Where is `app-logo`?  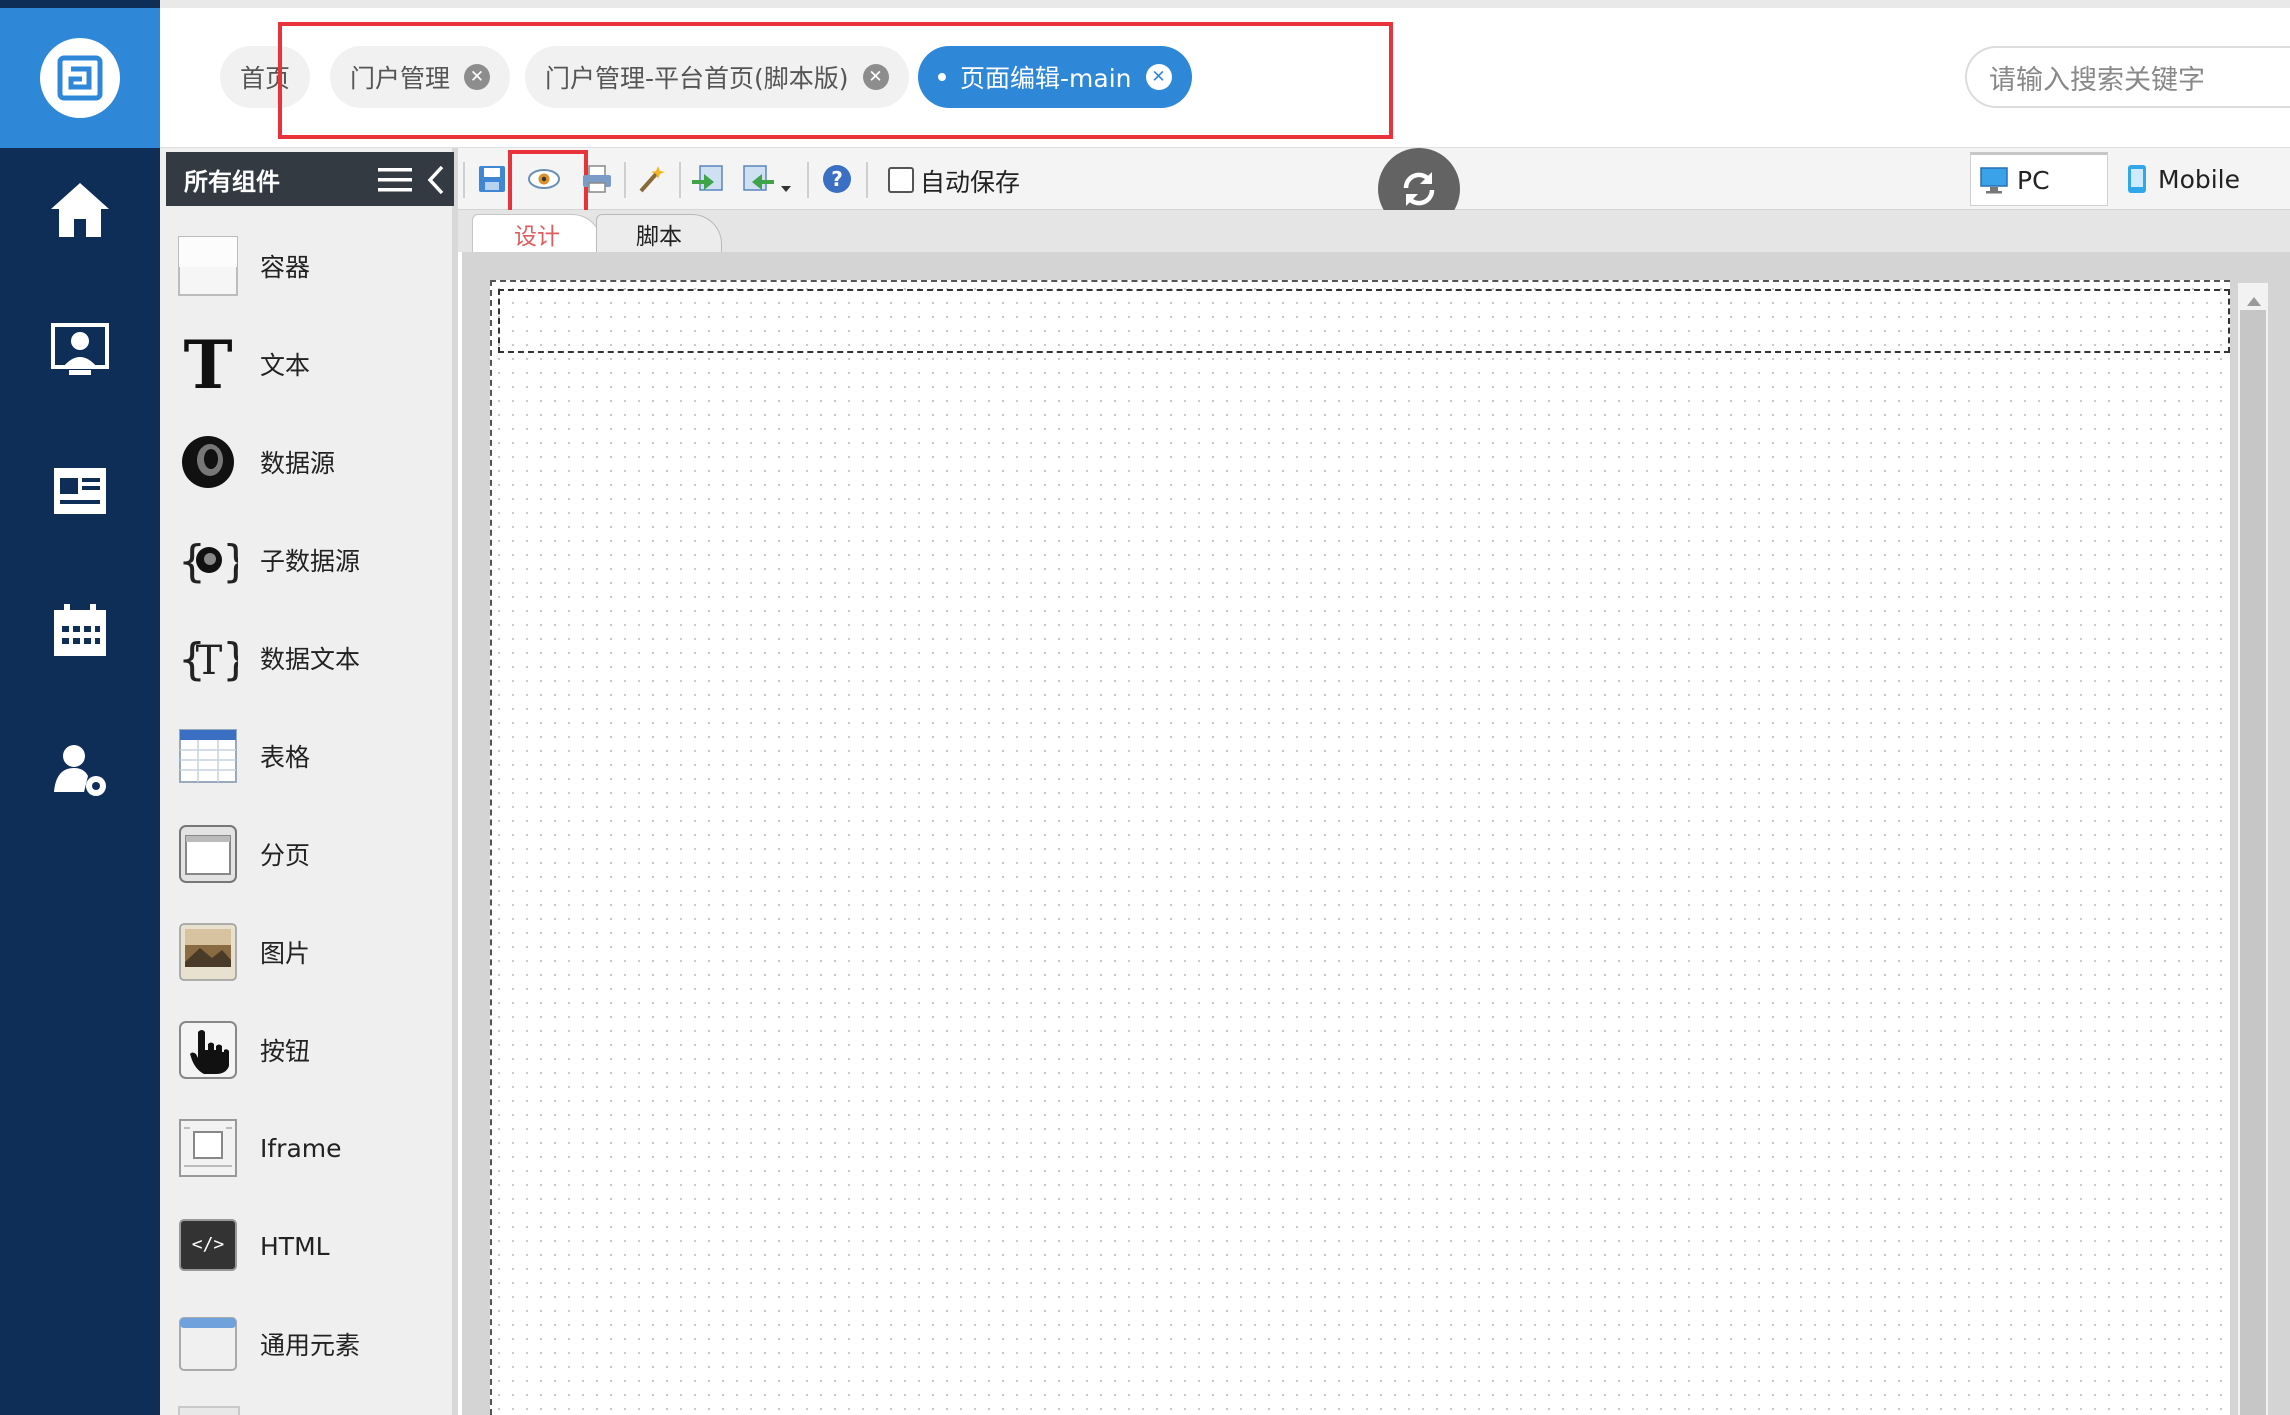
app-logo is located at coordinates (80, 78).